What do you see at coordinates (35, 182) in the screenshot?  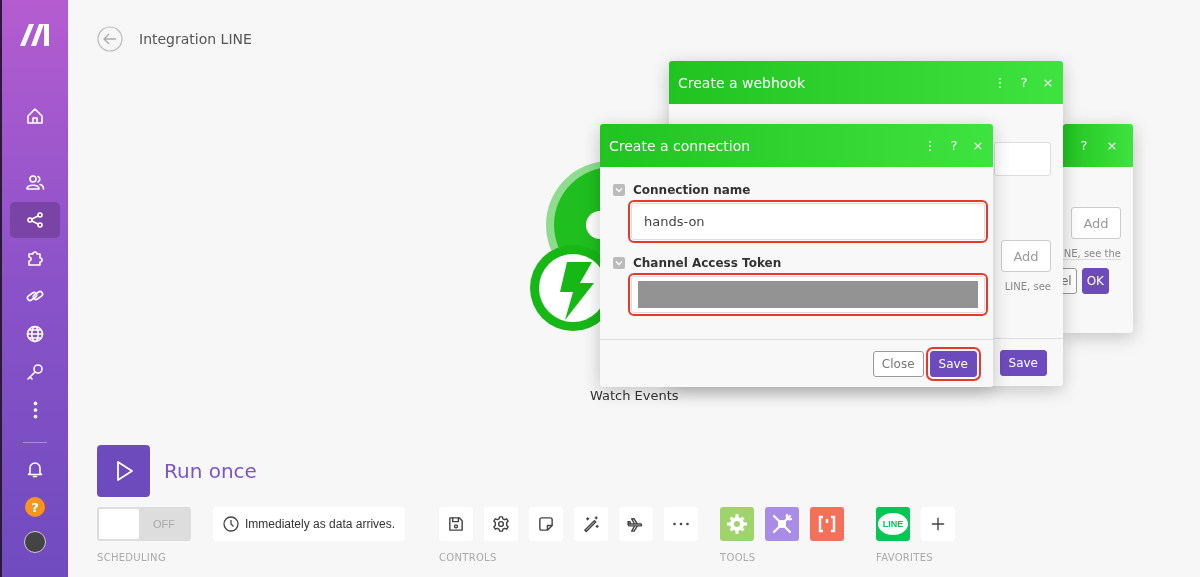 I see `people-icon` at bounding box center [35, 182].